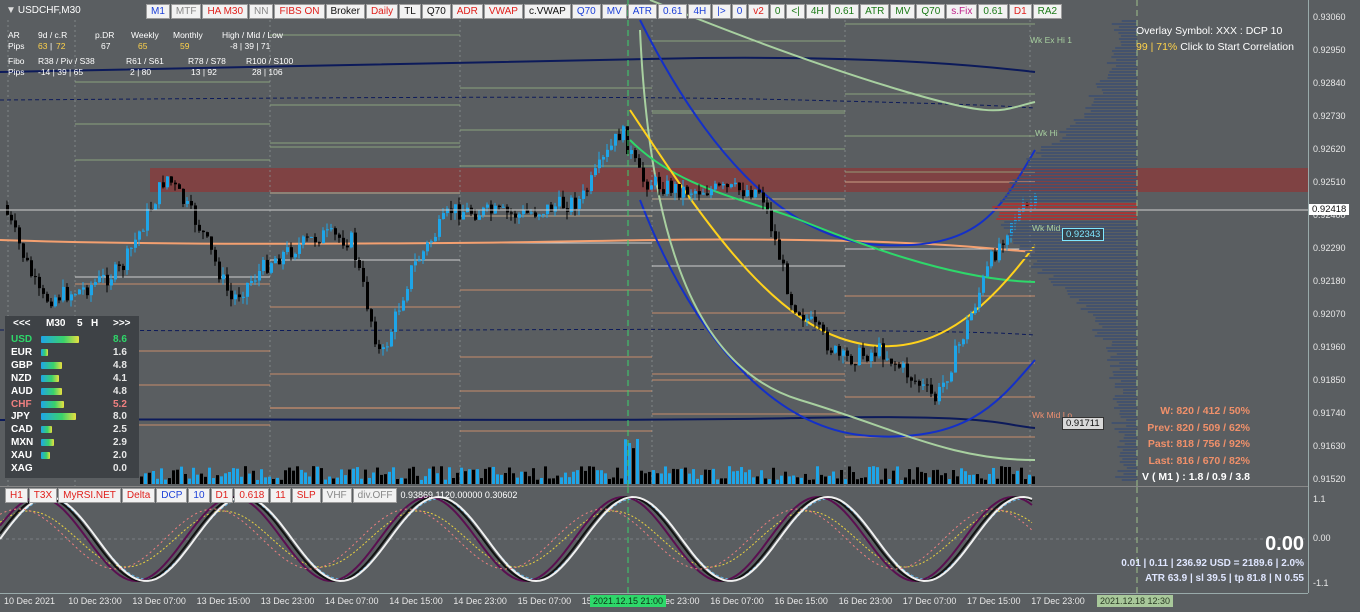 Image resolution: width=1360 pixels, height=612 pixels. I want to click on time-tick-label: 16 Dec 07:00, so click(737, 601).